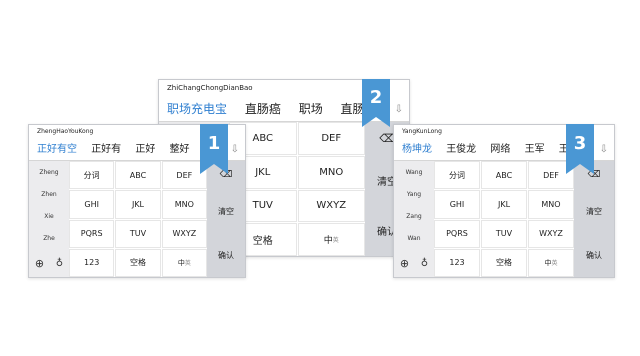 This screenshot has height=356, width=640. I want to click on syllable-column: Zheng Zhen Xie Zhe ⊕ ♁, so click(49, 219).